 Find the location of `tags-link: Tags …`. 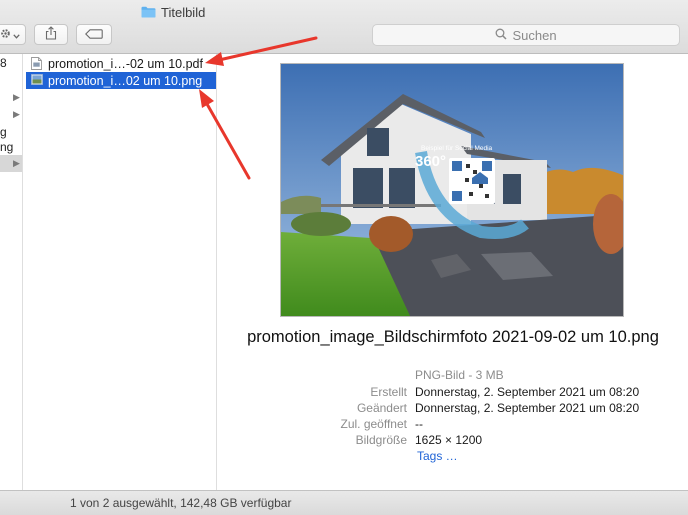

tags-link: Tags … is located at coordinates (437, 456).